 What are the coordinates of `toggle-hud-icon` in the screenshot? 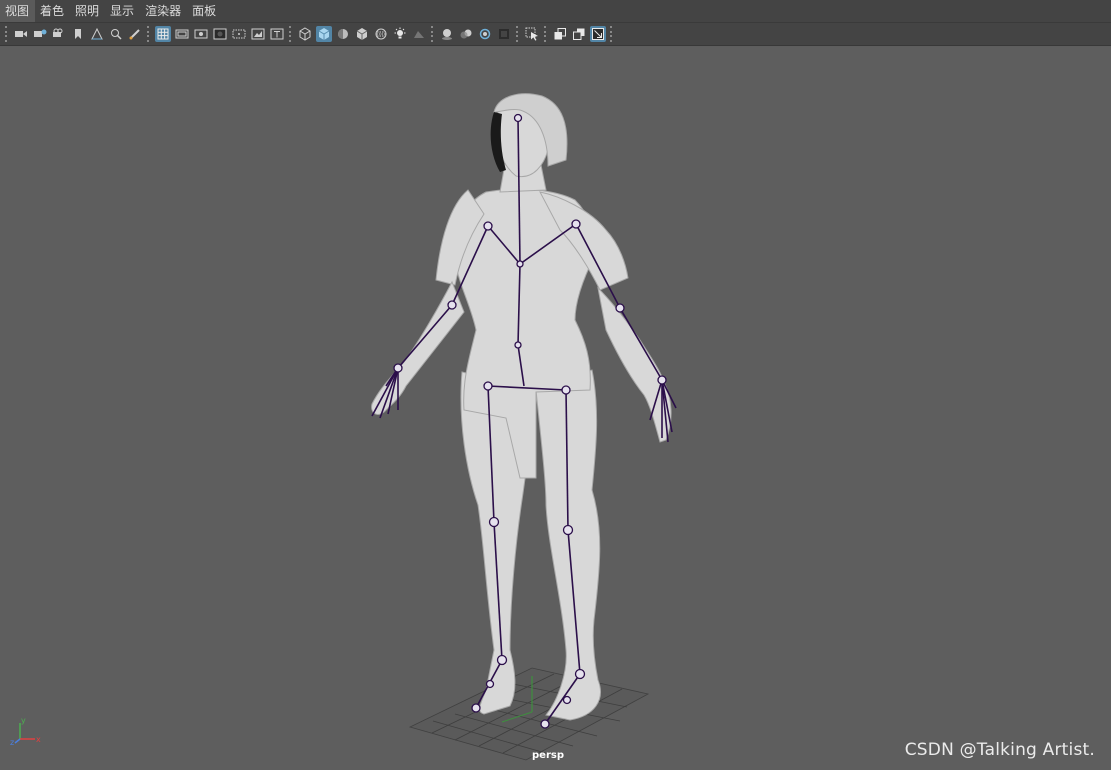 It's located at (597, 34).